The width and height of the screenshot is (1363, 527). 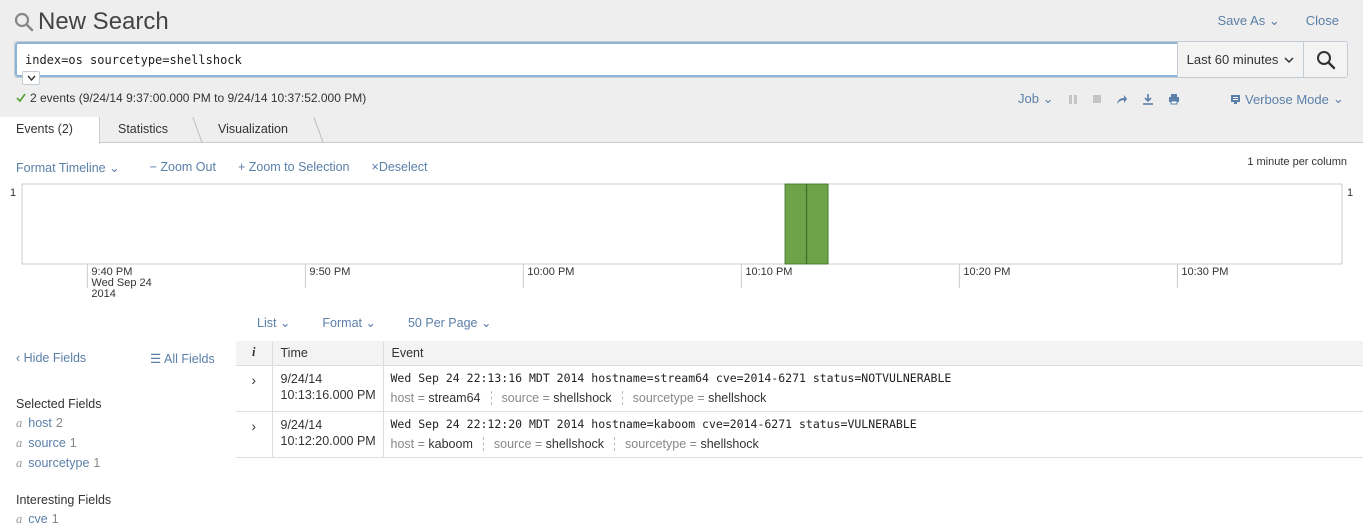 I want to click on pause-icon, so click(x=1073, y=99).